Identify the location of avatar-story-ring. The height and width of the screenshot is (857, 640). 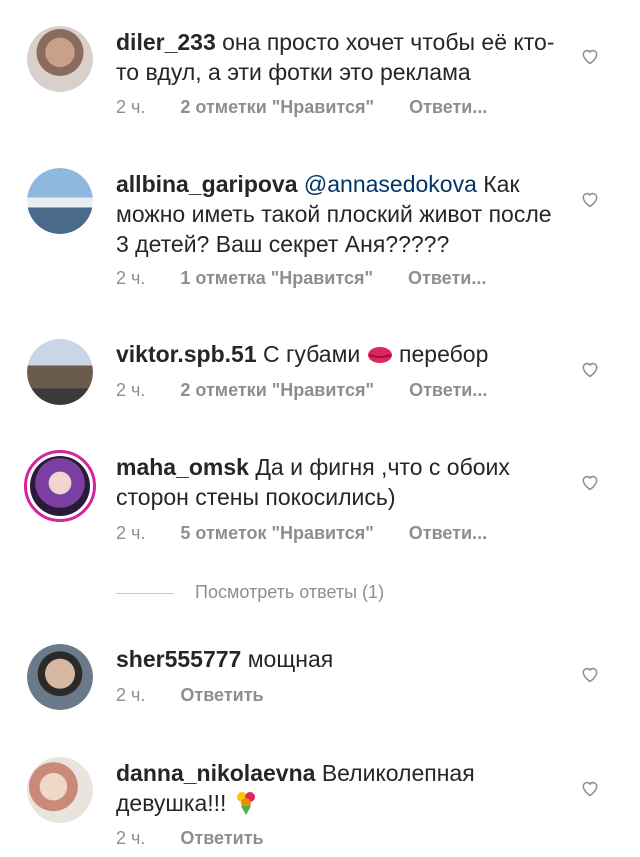
(60, 486).